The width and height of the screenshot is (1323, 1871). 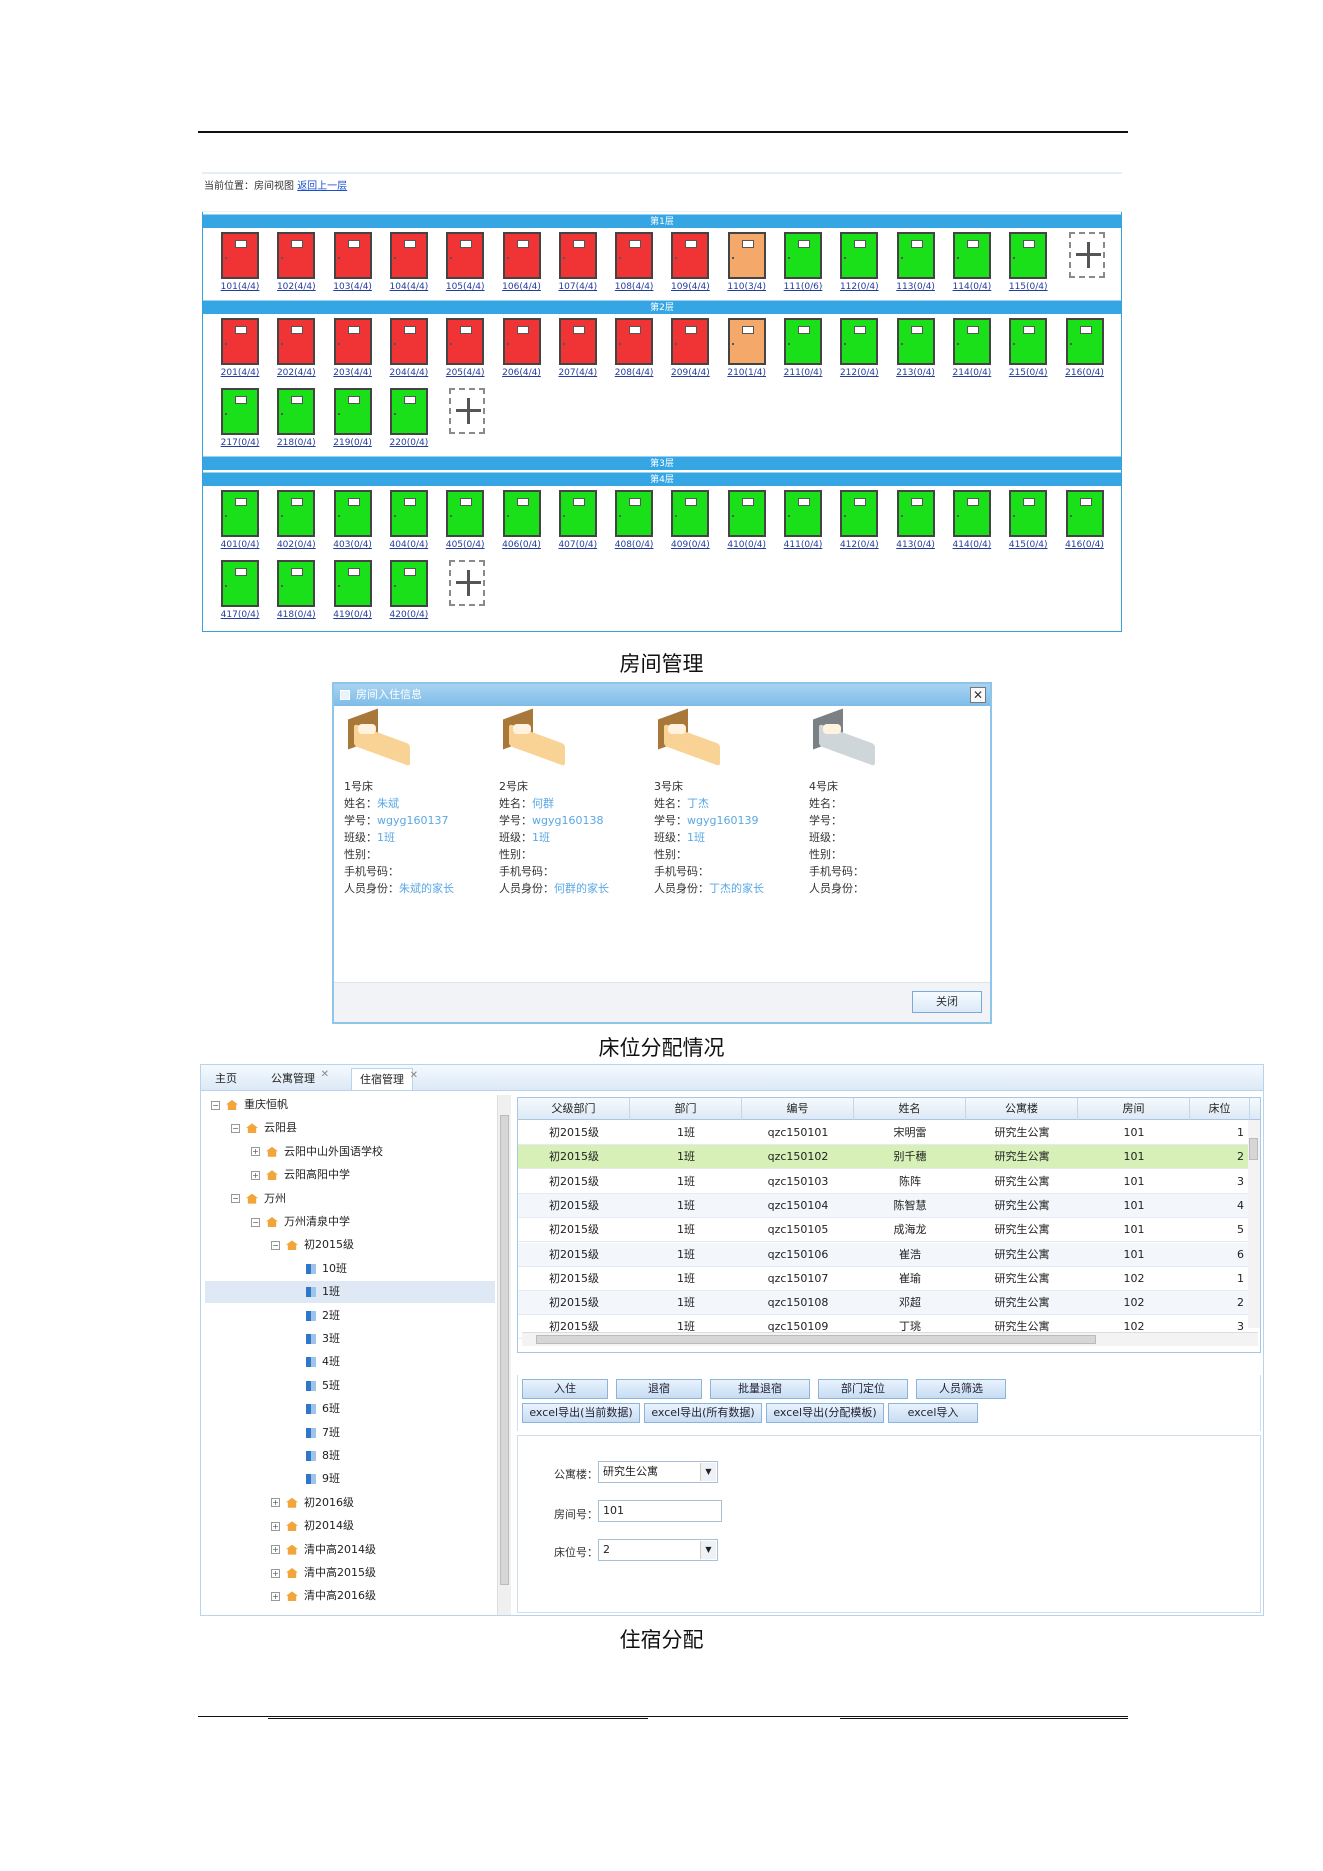 What do you see at coordinates (742, 351) in the screenshot?
I see `room-tile: 210(1/4)` at bounding box center [742, 351].